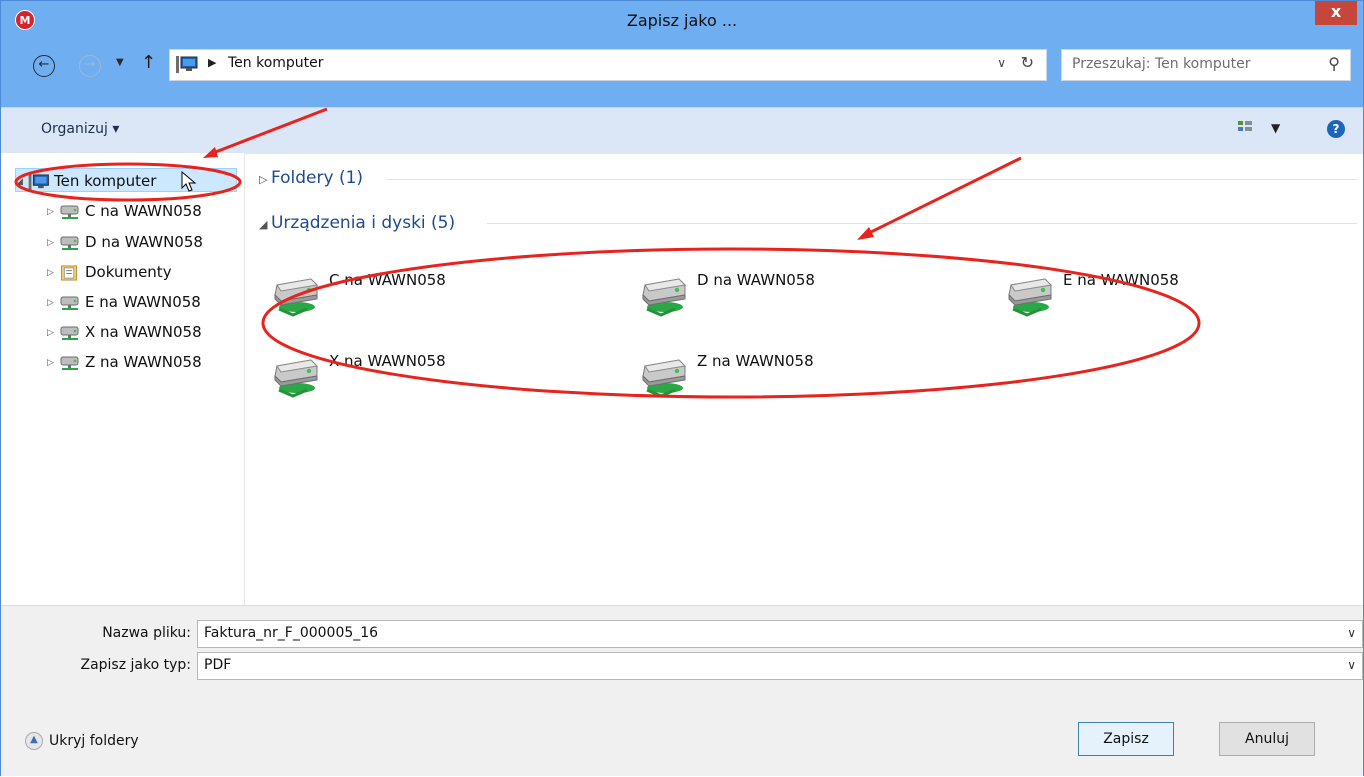 This screenshot has height=777, width=1364. I want to click on command-toolbar: Organizuj ▾ ▼ ?, so click(682, 130).